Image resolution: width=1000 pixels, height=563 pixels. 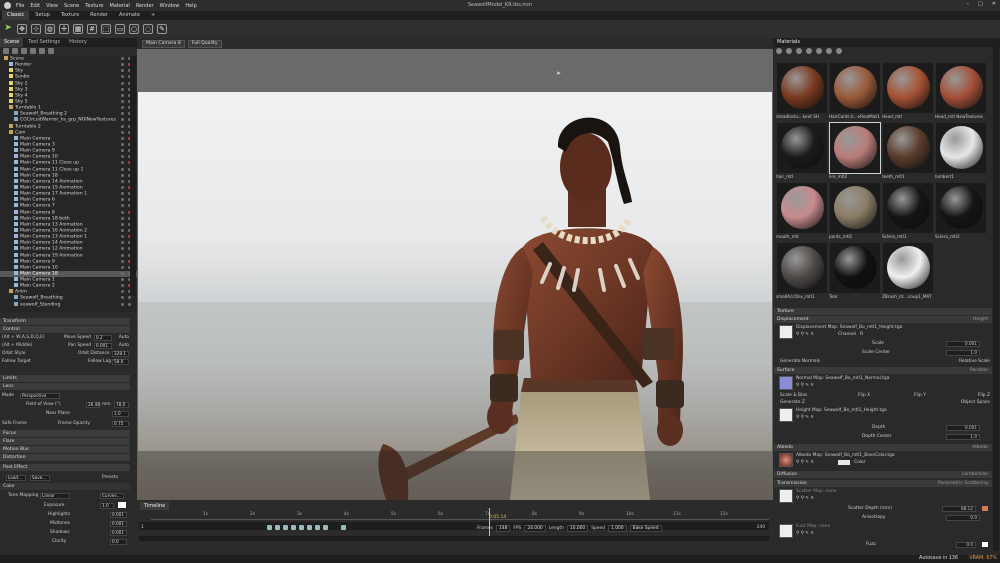 What do you see at coordinates (883, 447) in the screenshot?
I see `section-albedo: Albedo Albedo` at bounding box center [883, 447].